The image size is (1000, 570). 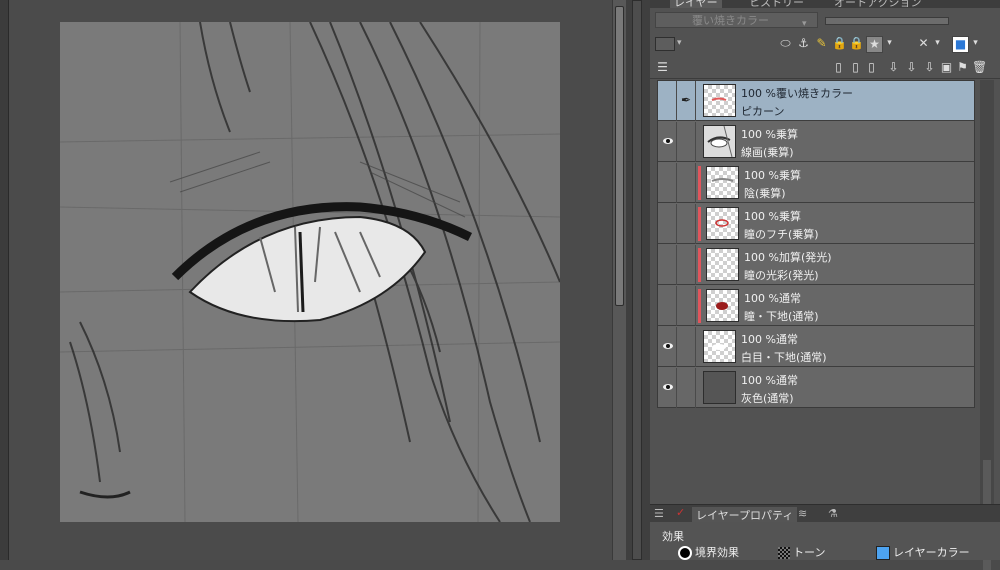 What do you see at coordinates (874, 44) in the screenshot?
I see `mask-enable-icon: ★` at bounding box center [874, 44].